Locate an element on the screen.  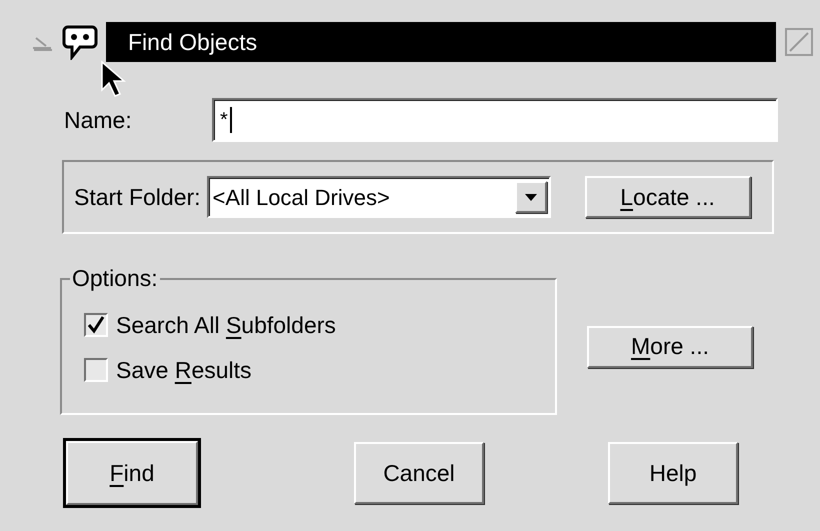
name-label: Name: is located at coordinates (98, 120).